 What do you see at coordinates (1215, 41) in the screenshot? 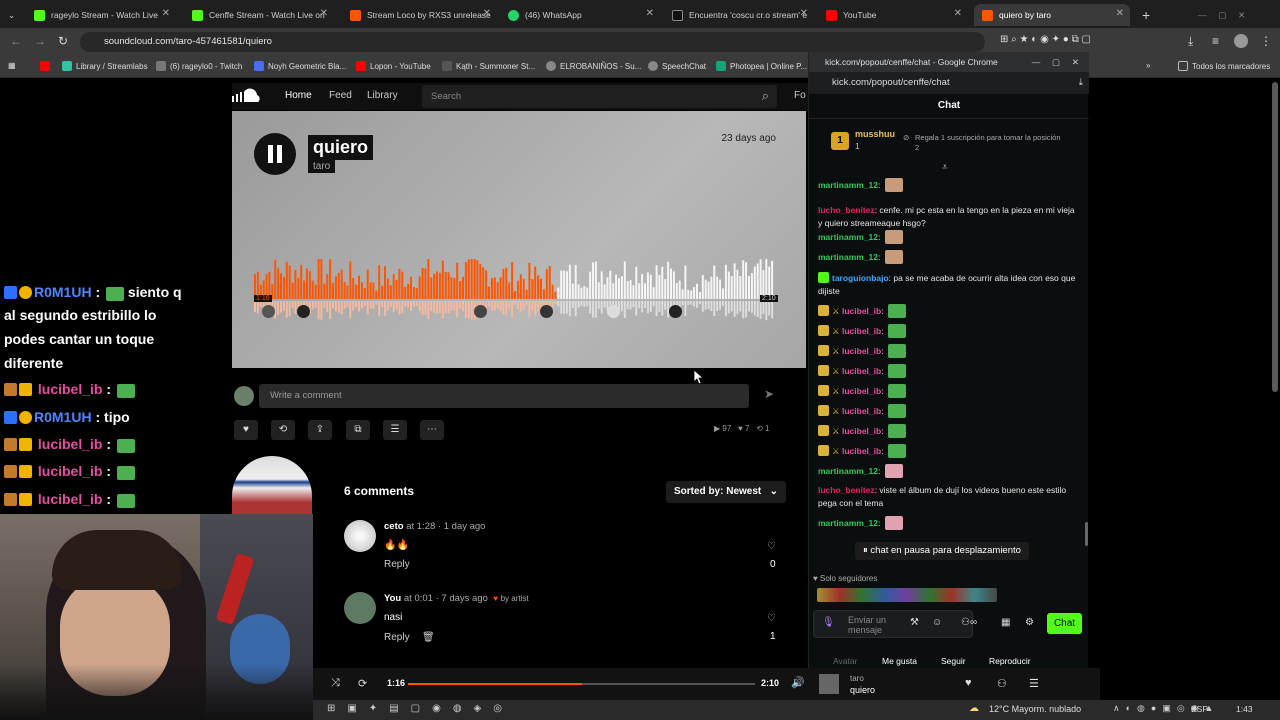
I see `media-icon: ≡` at bounding box center [1215, 41].